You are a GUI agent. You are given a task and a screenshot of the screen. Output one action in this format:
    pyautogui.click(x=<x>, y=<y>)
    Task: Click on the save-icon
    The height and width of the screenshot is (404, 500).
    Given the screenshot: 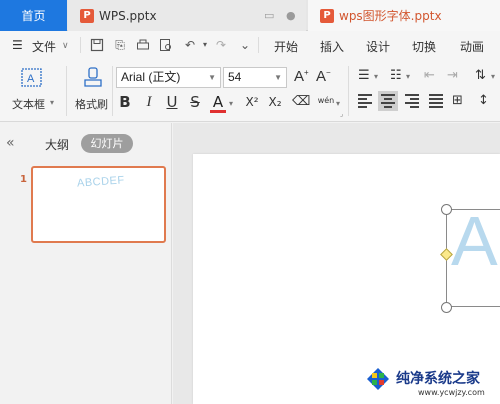 What is the action you would take?
    pyautogui.click(x=97, y=45)
    